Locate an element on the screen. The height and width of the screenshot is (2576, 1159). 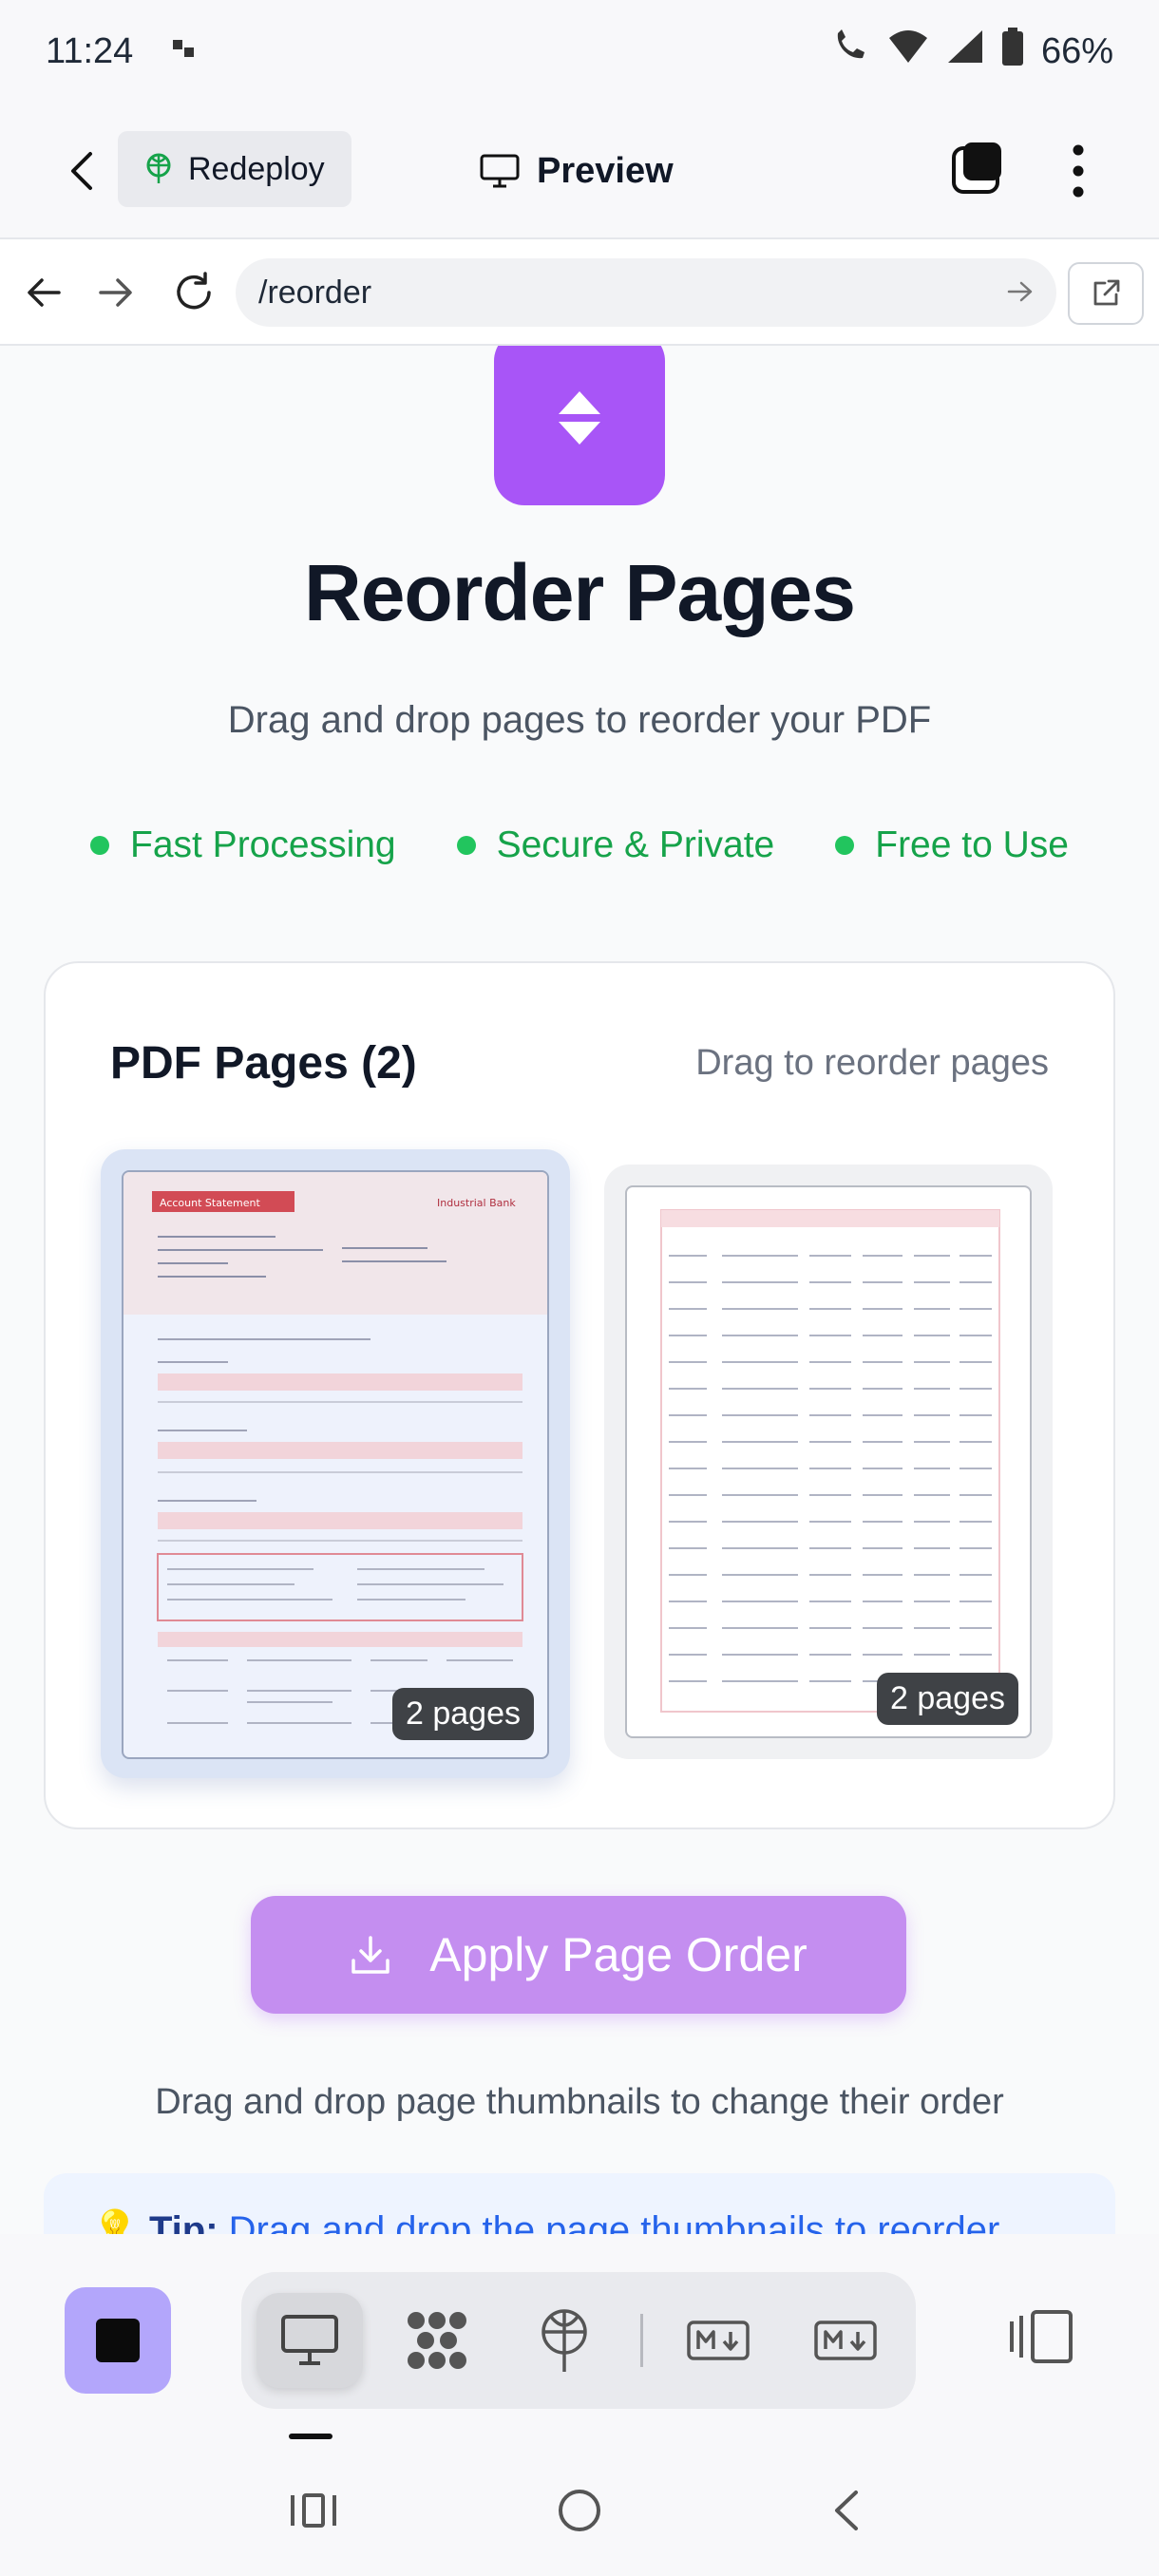
doc-header: Account Statement is located at coordinates (210, 1203).